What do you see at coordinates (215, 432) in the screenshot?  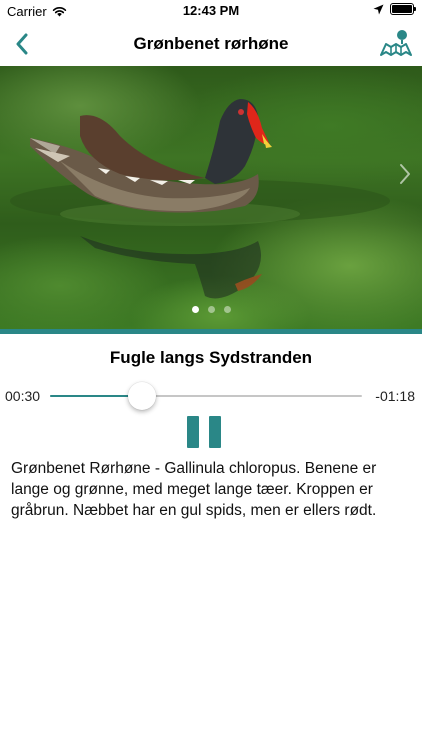 I see `pause-icon-bar` at bounding box center [215, 432].